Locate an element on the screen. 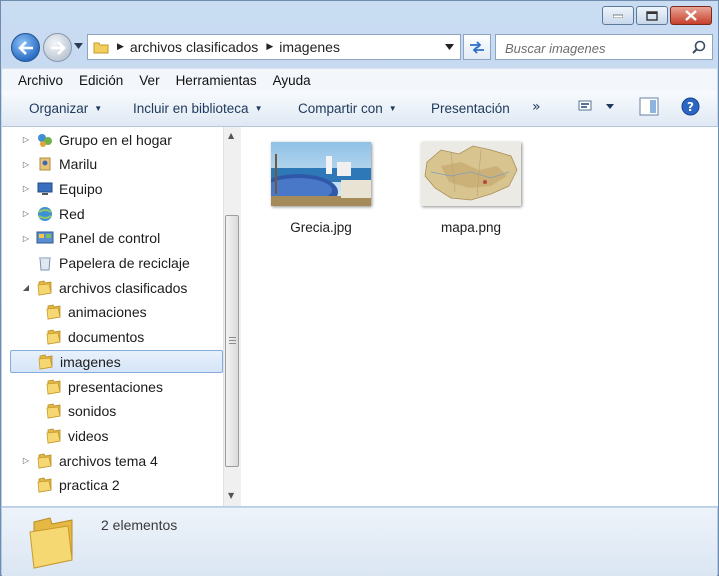 Image resolution: width=719 pixels, height=576 pixels. tree-item-label: Marilu is located at coordinates (78, 164).